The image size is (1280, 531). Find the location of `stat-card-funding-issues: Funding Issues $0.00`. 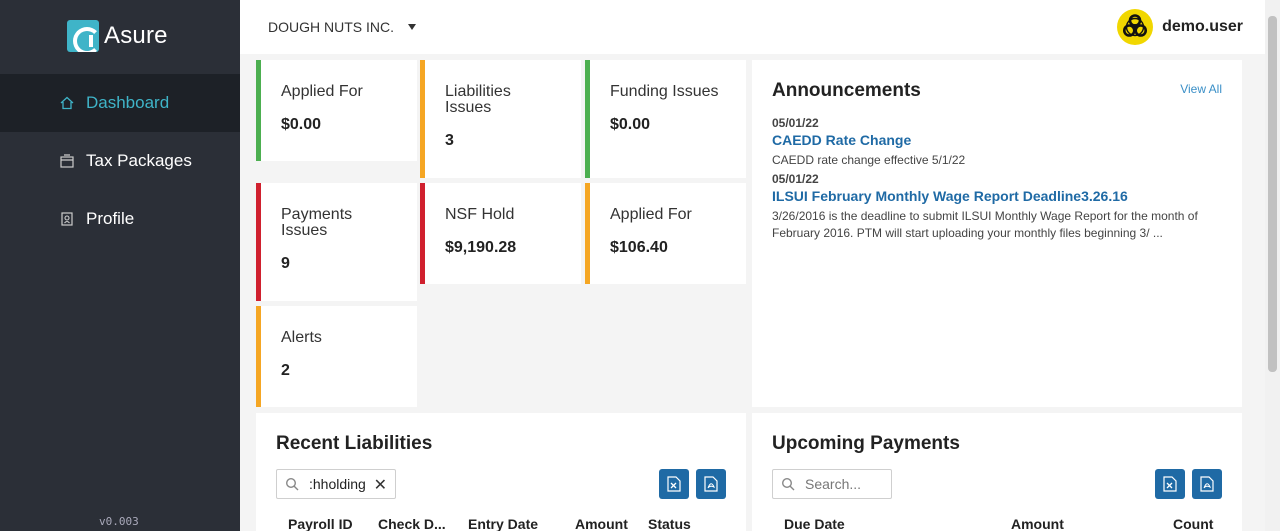

stat-card-funding-issues: Funding Issues $0.00 is located at coordinates (665, 119).